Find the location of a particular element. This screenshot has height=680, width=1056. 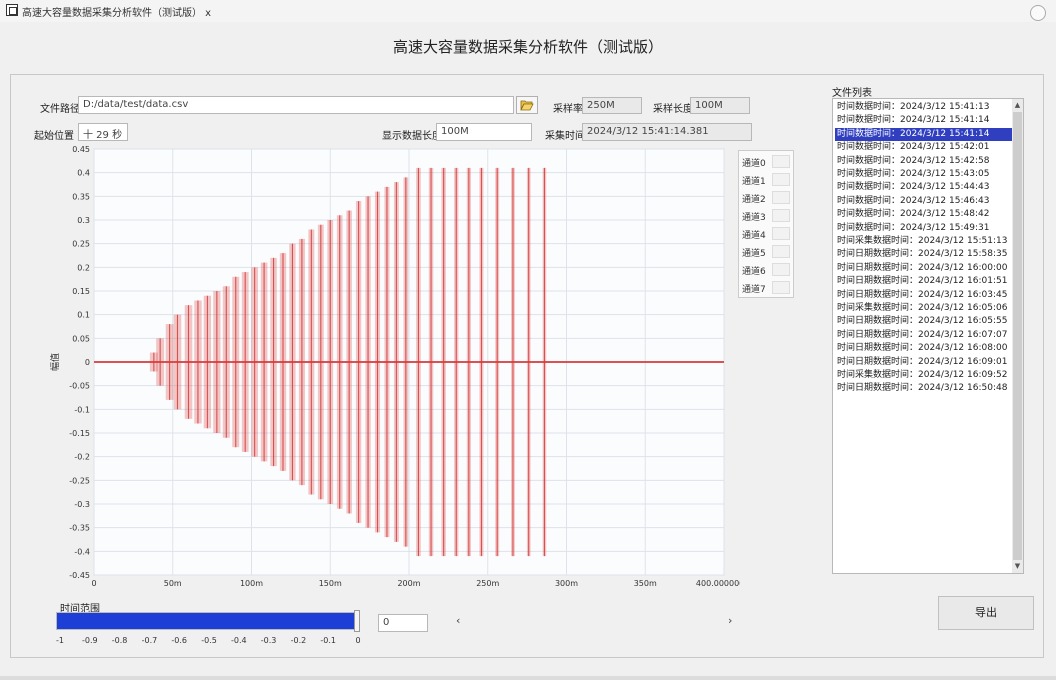

legend-item-label: 通道2 is located at coordinates (754, 200).